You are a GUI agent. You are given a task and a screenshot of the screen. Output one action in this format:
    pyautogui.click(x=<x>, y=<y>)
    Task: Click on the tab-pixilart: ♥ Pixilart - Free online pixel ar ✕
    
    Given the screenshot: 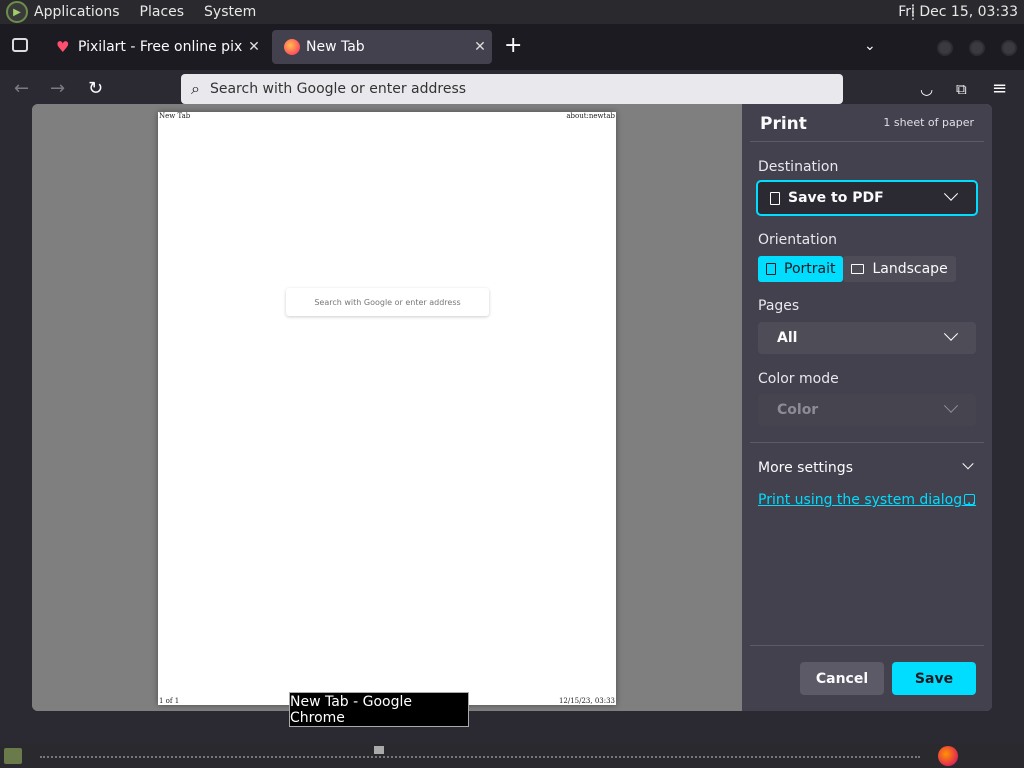 What is the action you would take?
    pyautogui.click(x=155, y=47)
    